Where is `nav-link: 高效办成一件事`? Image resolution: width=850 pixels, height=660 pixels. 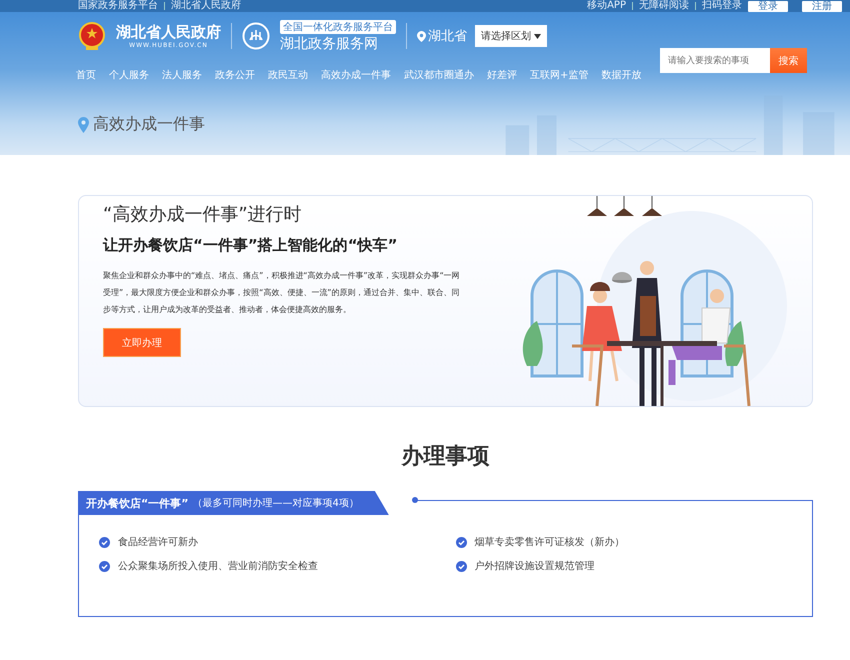 nav-link: 高效办成一件事 is located at coordinates (356, 76).